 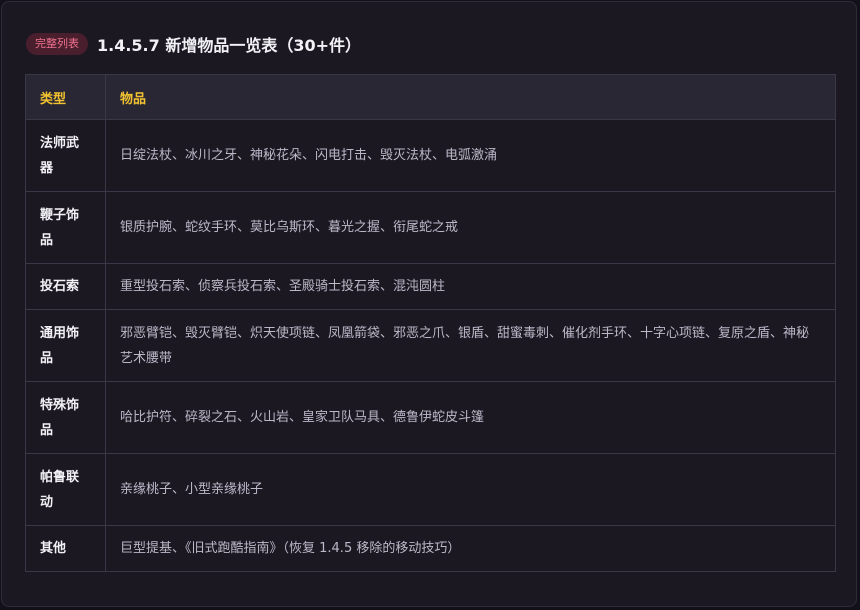 I want to click on table-row: 其他 巨型提基、《旧式跑酷指南》（恢复 1.4.5 移除的移动技巧）, so click(x=430, y=548).